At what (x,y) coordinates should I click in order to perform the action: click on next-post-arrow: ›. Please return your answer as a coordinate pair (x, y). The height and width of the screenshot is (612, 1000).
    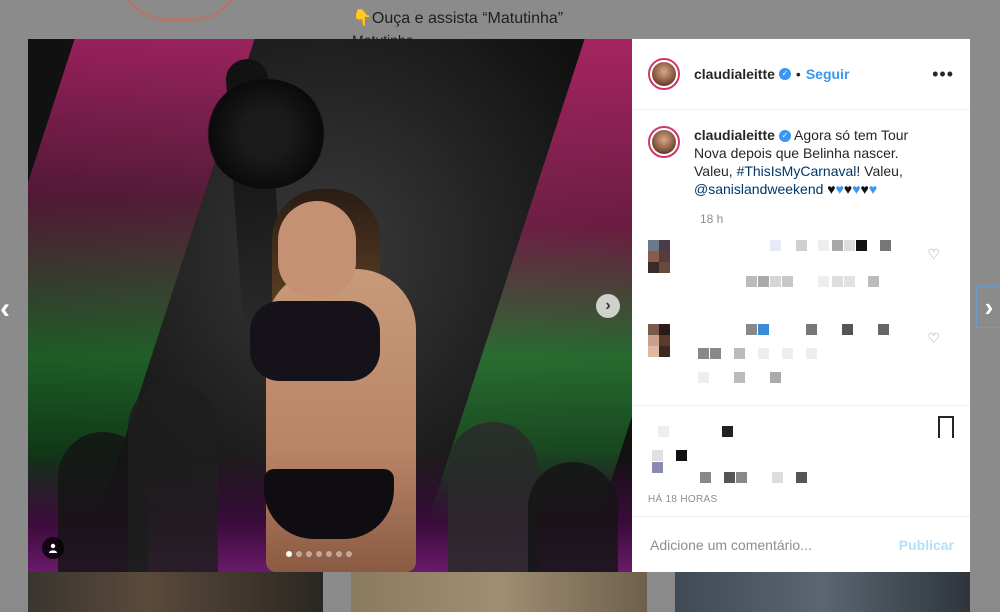
    Looking at the image, I should click on (988, 307).